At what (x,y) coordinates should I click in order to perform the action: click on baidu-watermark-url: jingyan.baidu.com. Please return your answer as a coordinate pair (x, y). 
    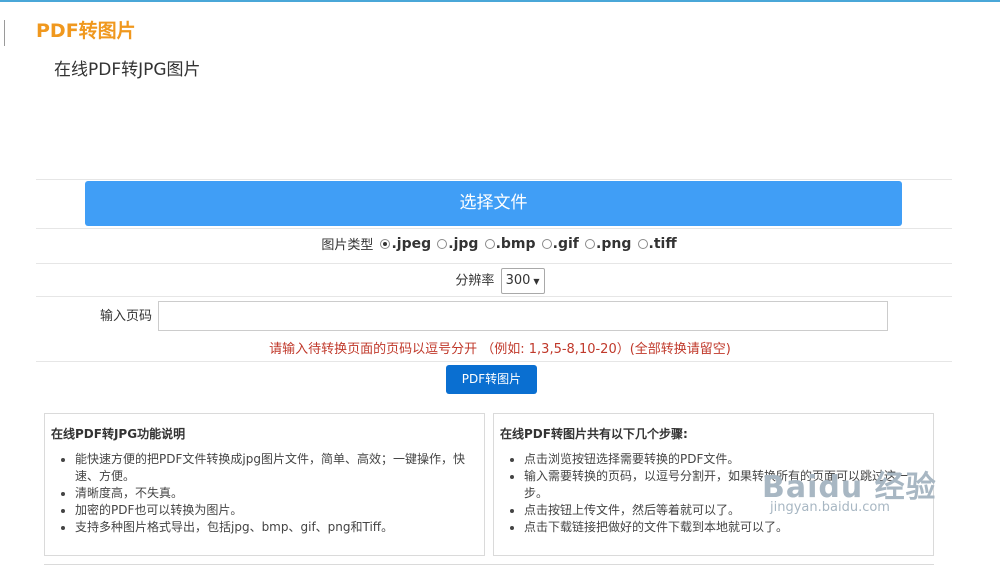
    Looking at the image, I should click on (830, 507).